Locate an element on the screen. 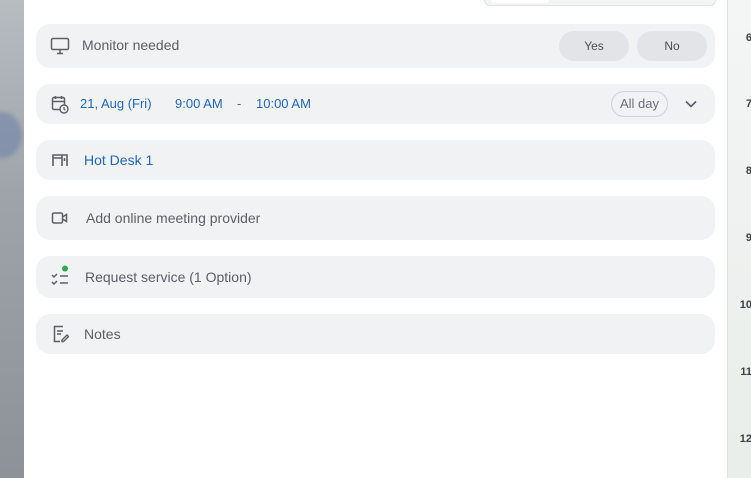 Image resolution: width=751 pixels, height=478 pixels. checklist-icon is located at coordinates (60, 275).